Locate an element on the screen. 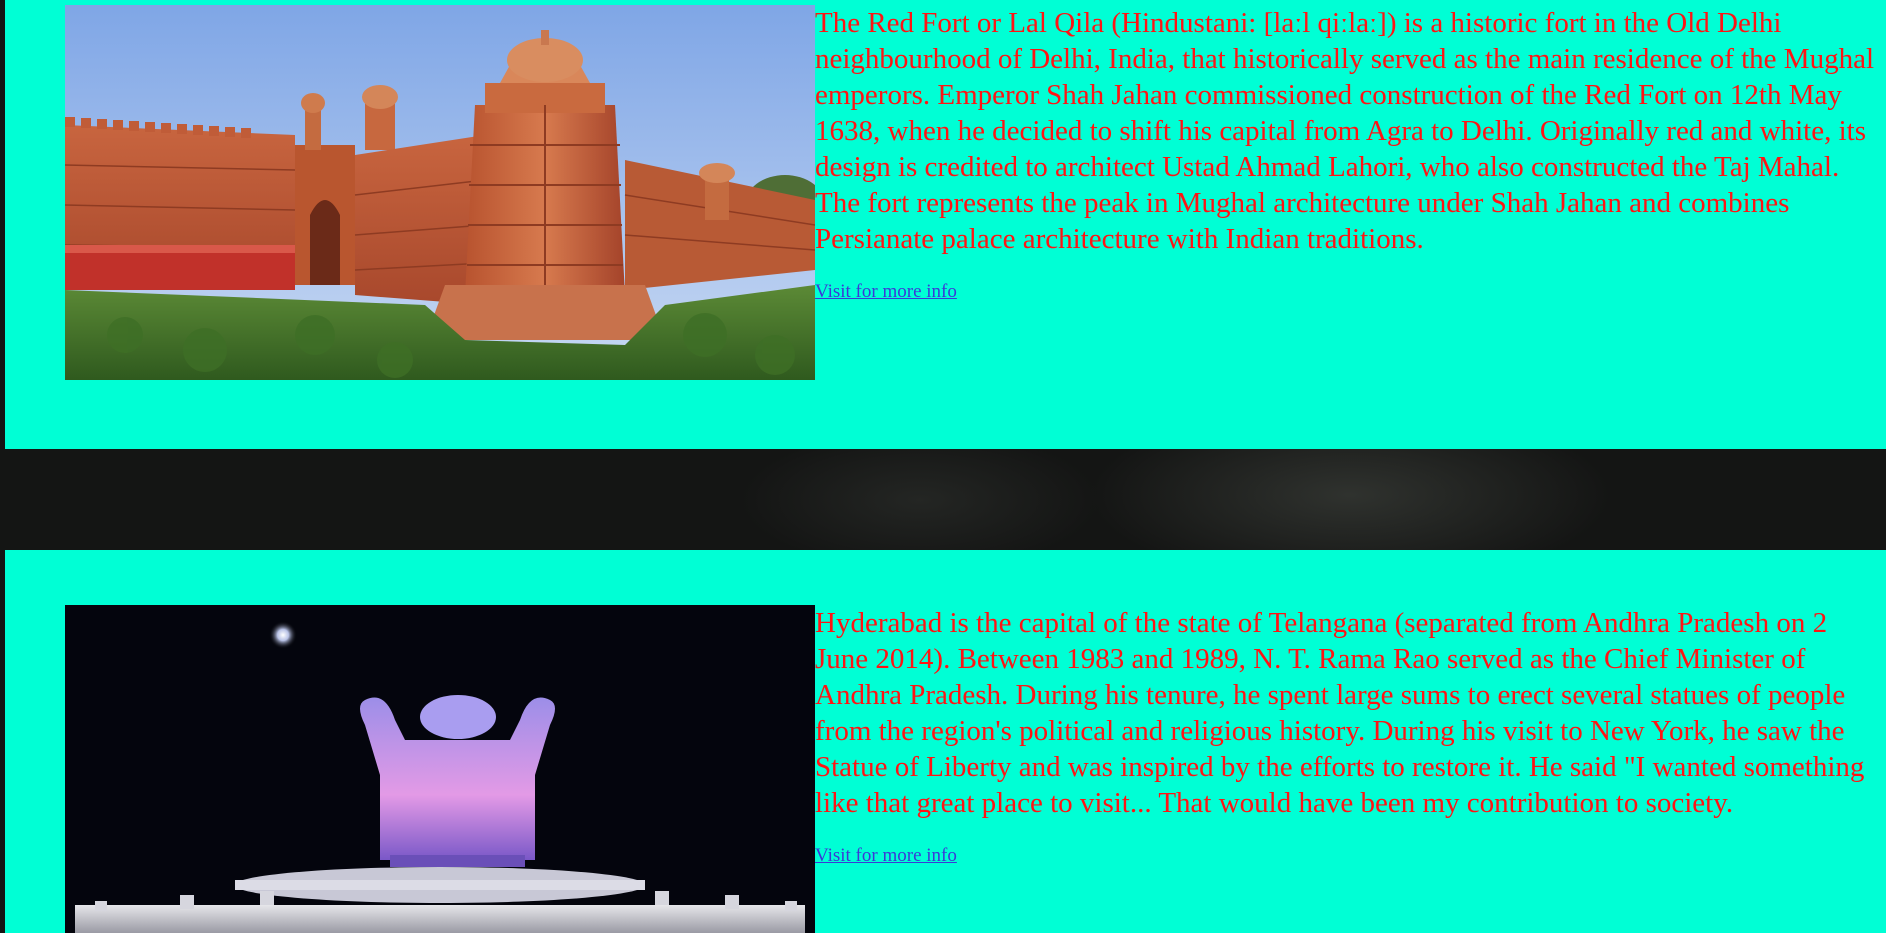  hyderabad-statue-image is located at coordinates (440, 769).